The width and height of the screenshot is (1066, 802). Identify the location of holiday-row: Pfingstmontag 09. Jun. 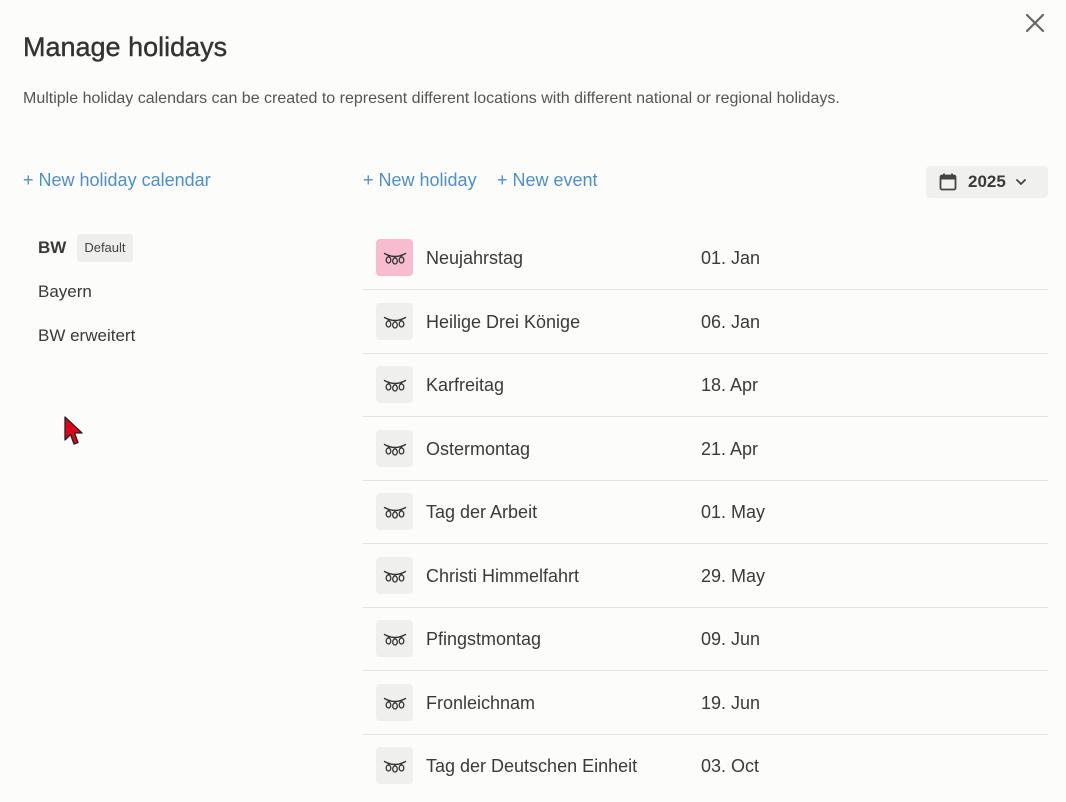
(705, 639).